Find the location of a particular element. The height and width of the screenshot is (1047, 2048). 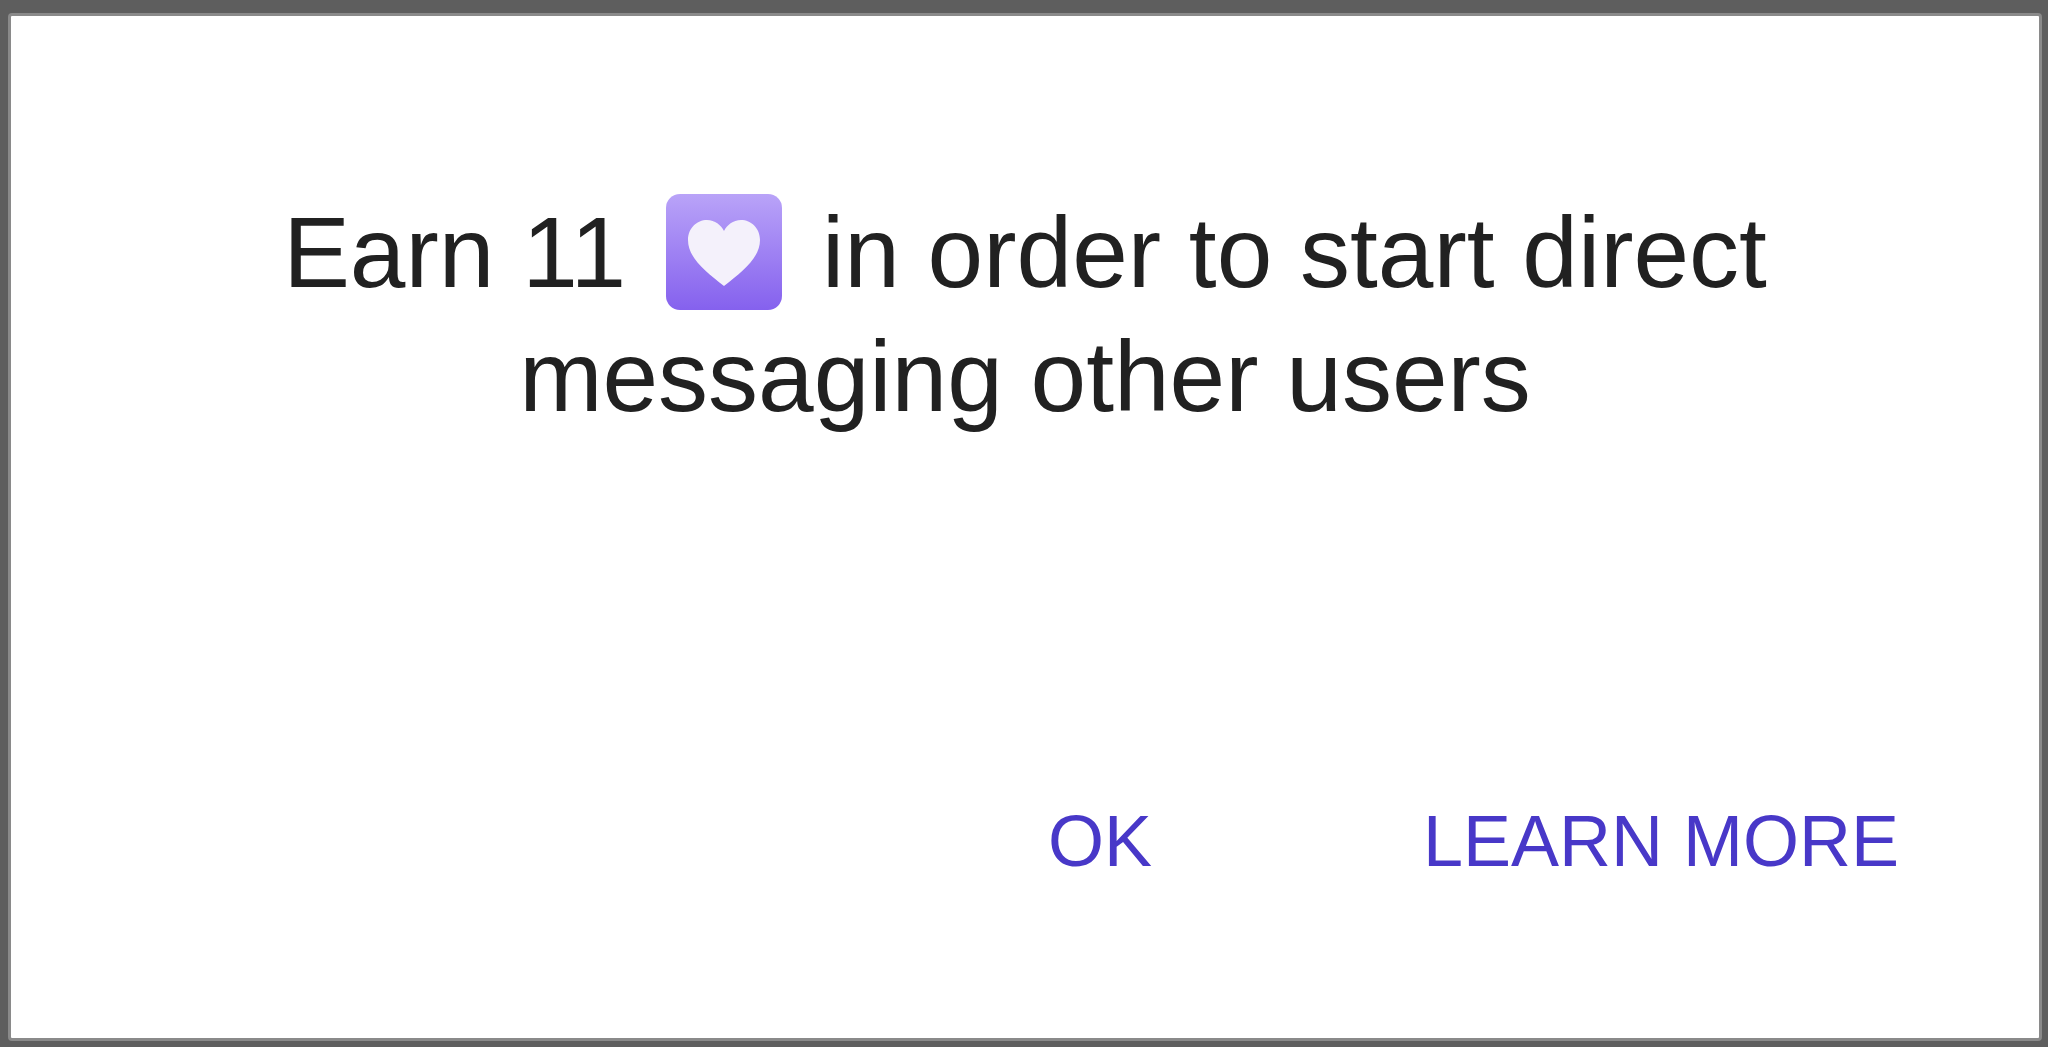

ok-button: OK is located at coordinates (1099, 840).